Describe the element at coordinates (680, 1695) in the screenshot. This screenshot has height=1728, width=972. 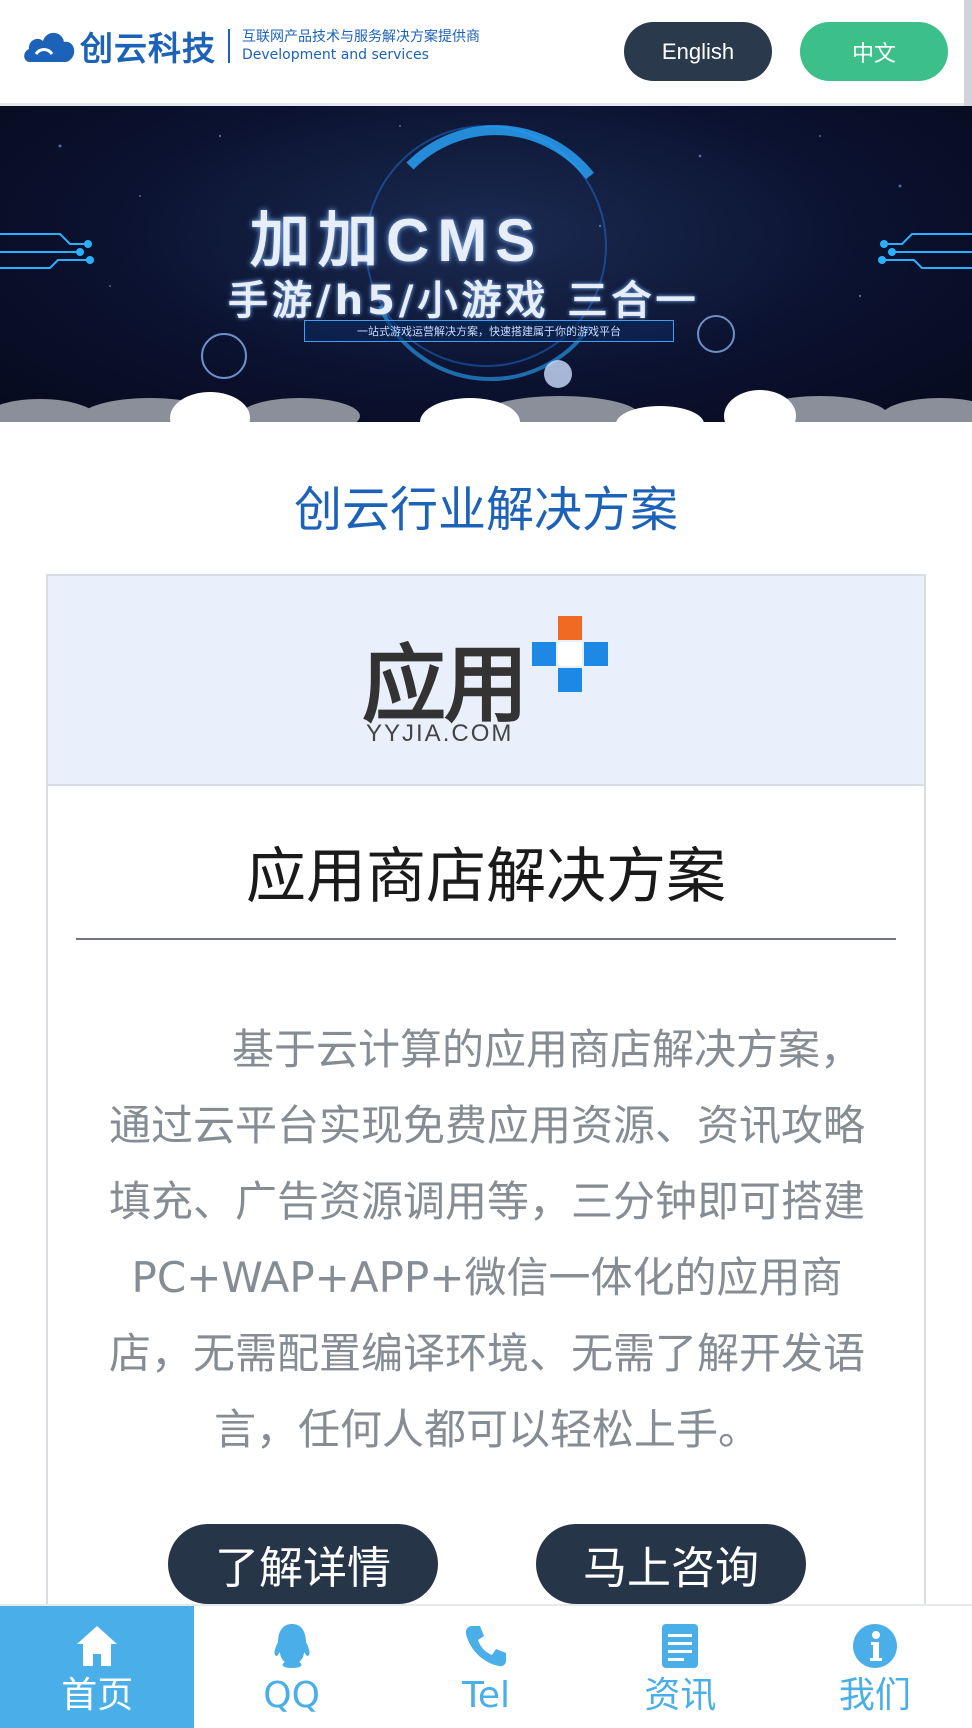
I see `nav-label-news: 资讯` at that location.